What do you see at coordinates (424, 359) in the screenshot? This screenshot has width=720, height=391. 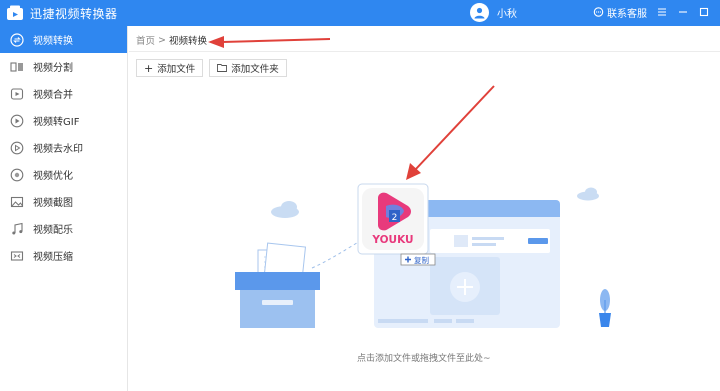 I see `drop-hint: 点击添加文件或拖拽文件至此处~` at bounding box center [424, 359].